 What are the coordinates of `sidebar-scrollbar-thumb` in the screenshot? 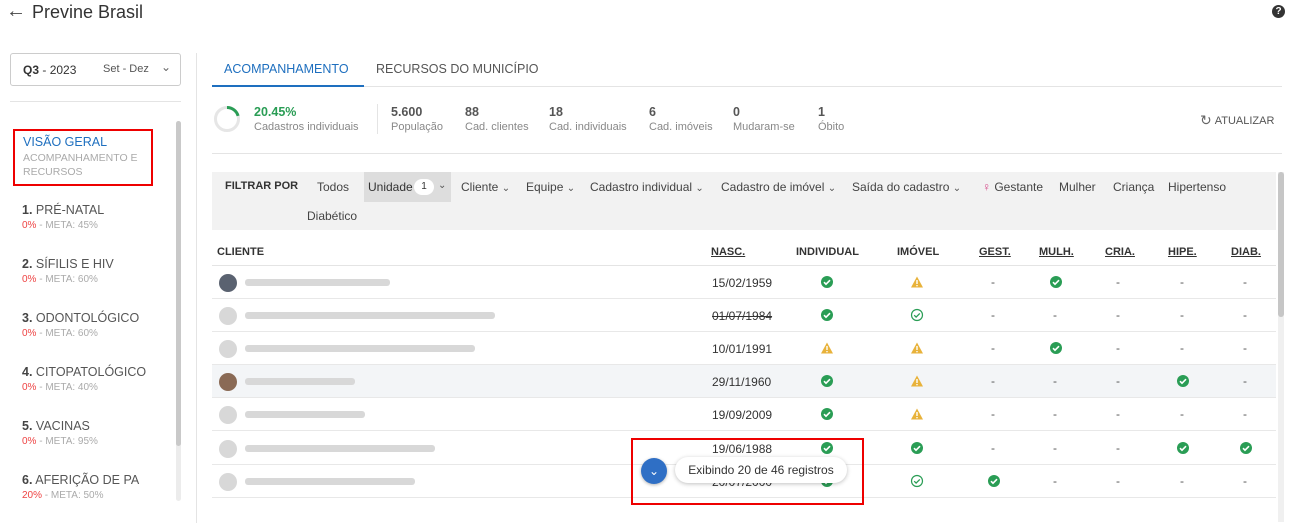 It's located at (178, 283).